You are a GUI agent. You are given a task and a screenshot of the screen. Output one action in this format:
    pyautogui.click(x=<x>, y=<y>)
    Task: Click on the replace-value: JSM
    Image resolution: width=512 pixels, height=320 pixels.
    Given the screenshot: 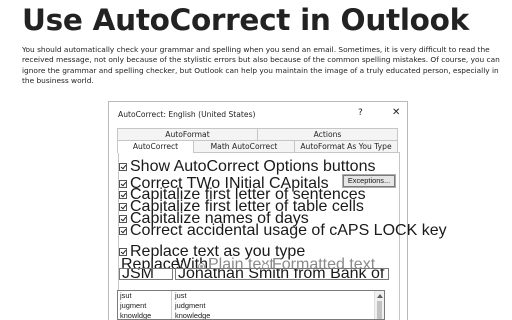 What is the action you would take?
    pyautogui.click(x=138, y=274)
    